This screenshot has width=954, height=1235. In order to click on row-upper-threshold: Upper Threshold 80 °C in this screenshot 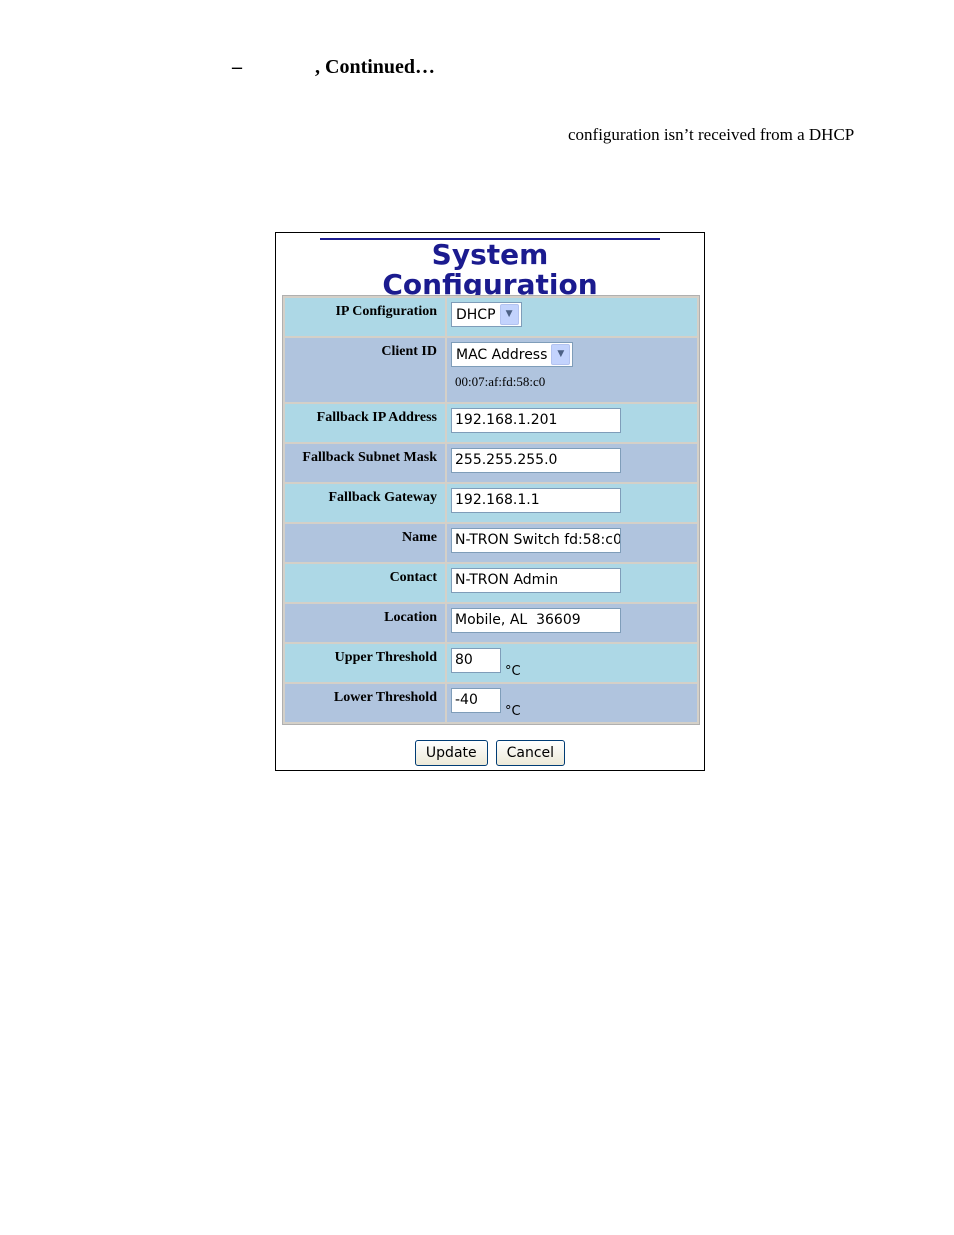, I will do `click(491, 663)`.